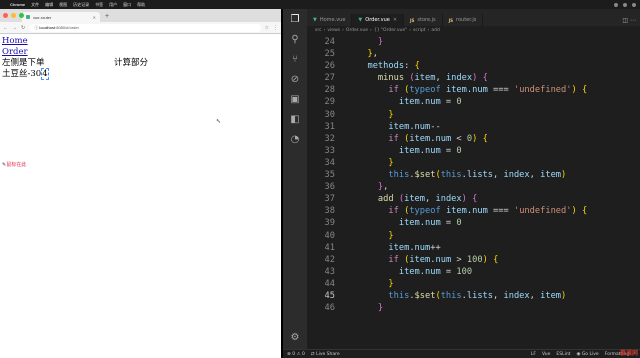 The height and width of the screenshot is (358, 640). I want to click on menu-item-edit: 编辑, so click(49, 5).